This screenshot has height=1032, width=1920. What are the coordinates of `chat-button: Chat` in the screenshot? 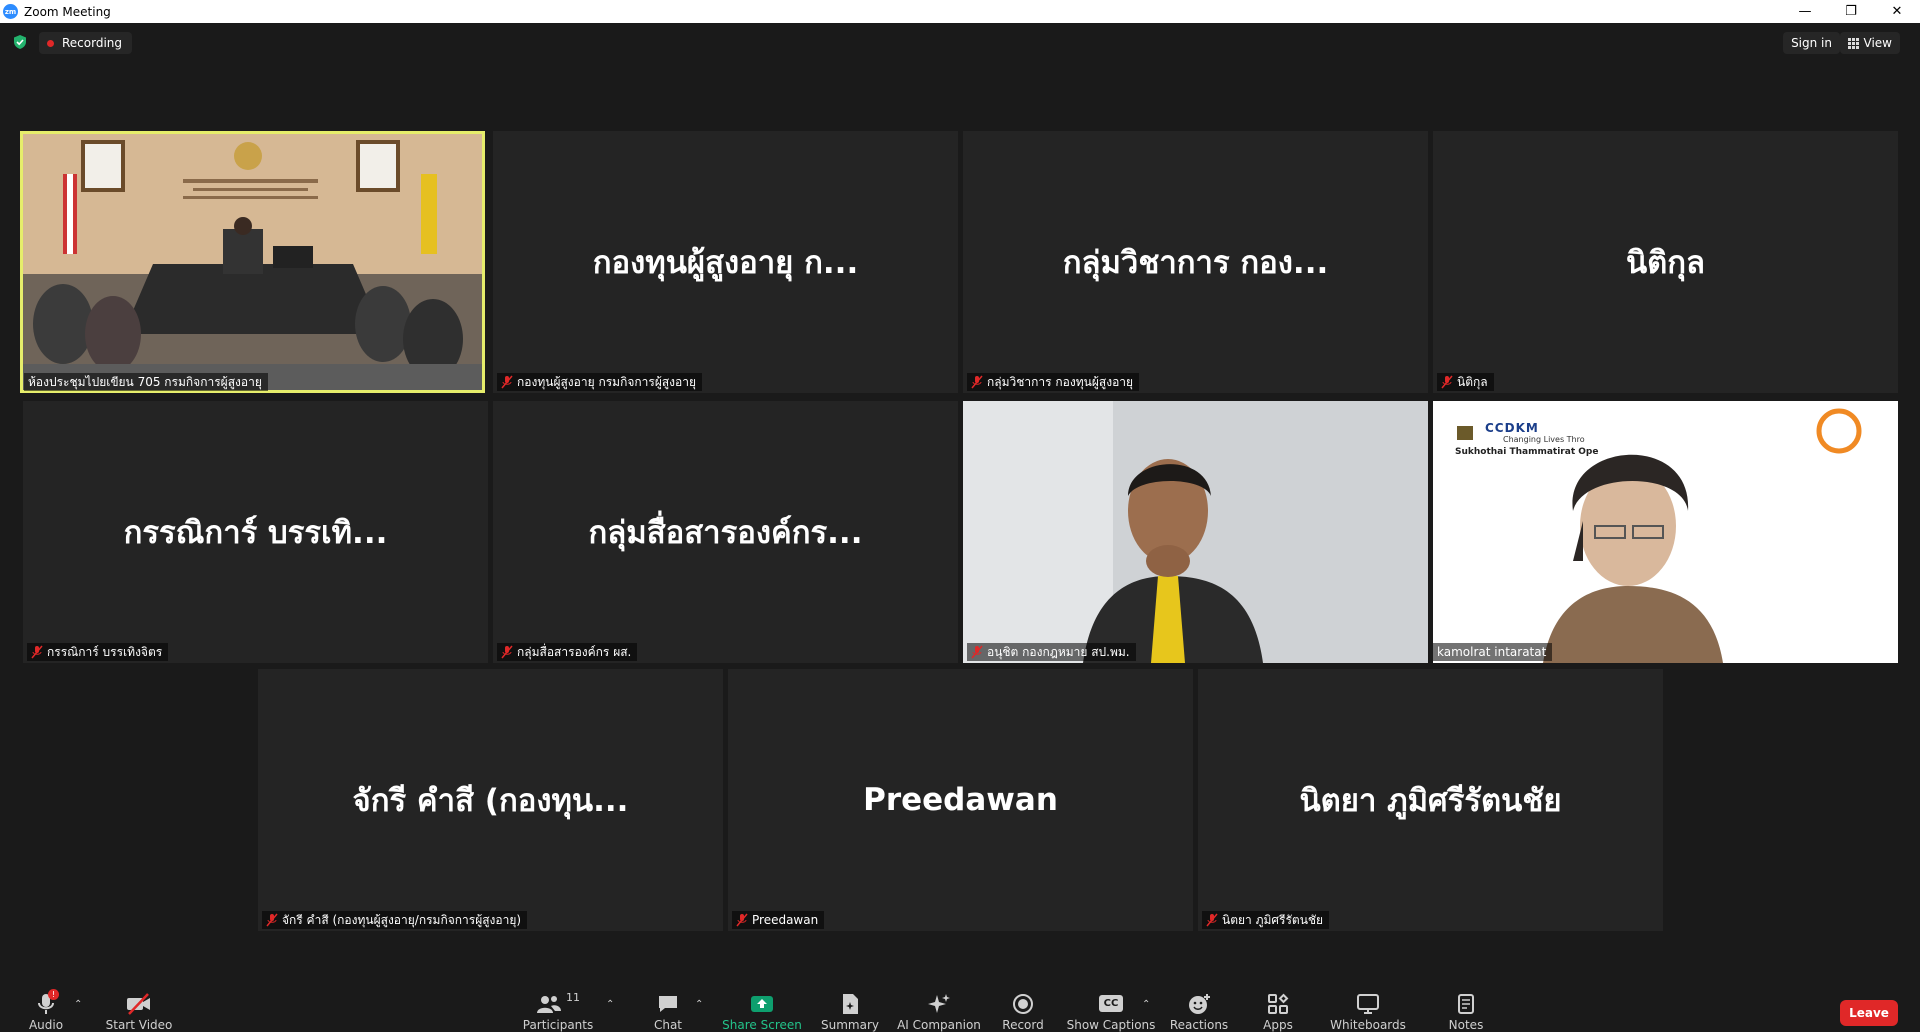 It's located at (668, 1003).